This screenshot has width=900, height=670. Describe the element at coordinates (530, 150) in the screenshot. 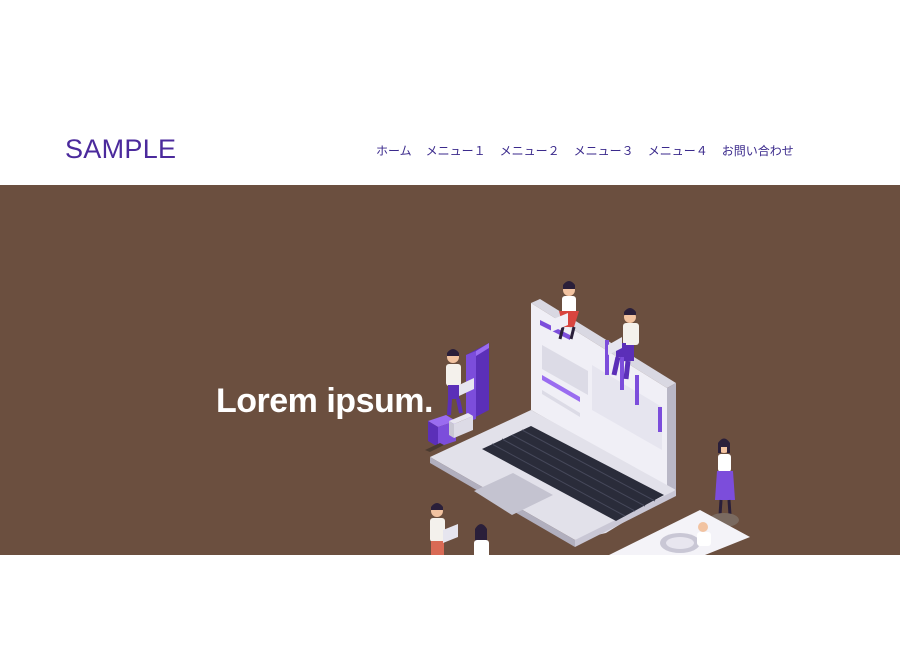

I see `nav-item-menu-2: メニュー２` at that location.